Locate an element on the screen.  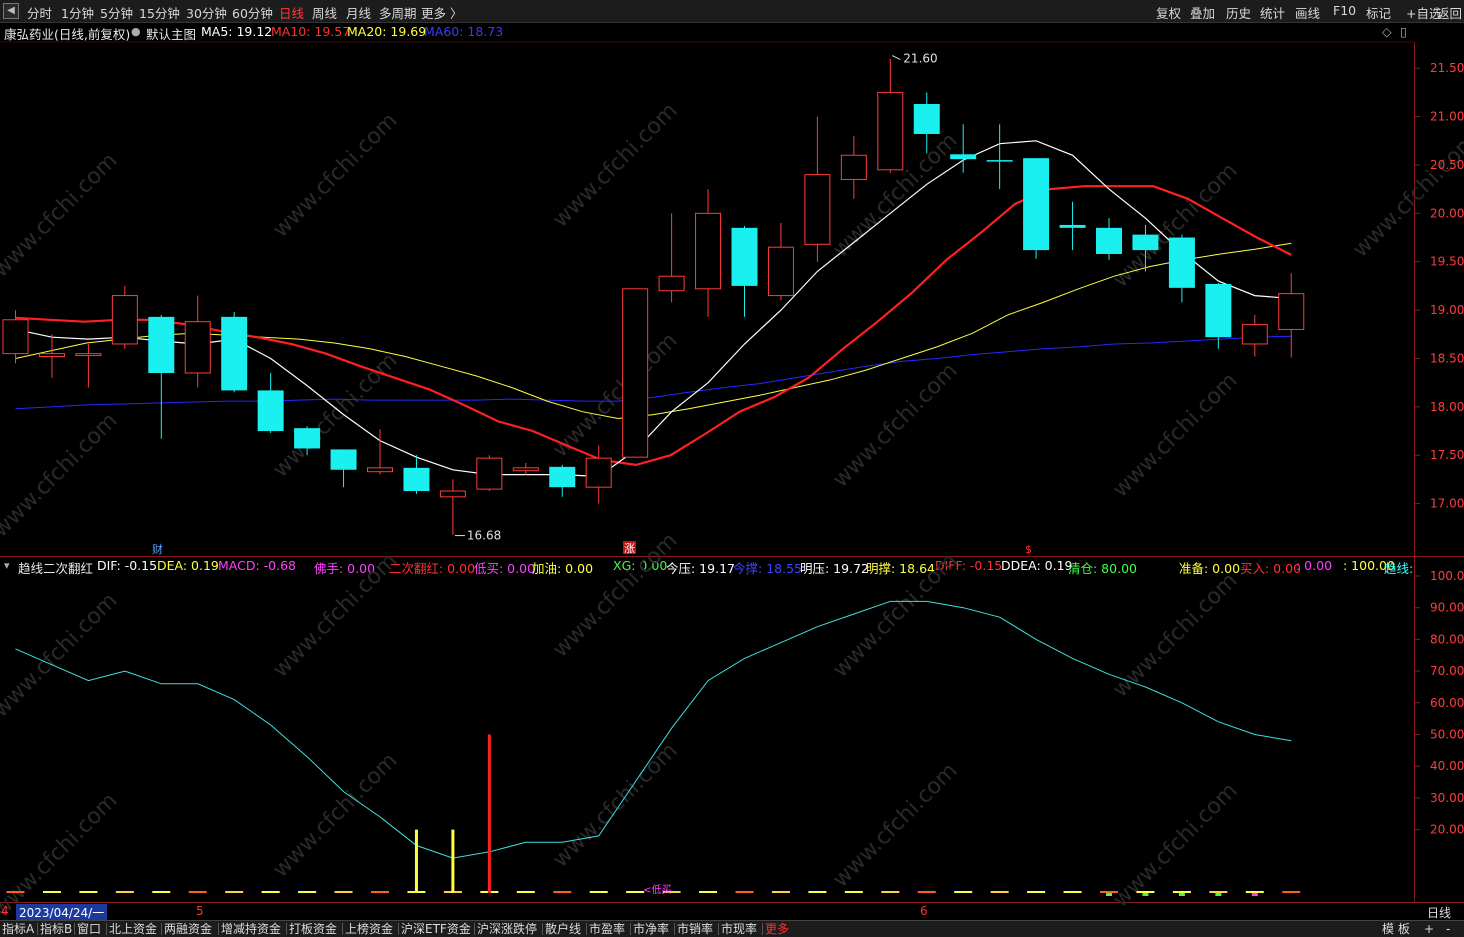
bottom-tab-6: 打板资金 is located at coordinates (313, 929).